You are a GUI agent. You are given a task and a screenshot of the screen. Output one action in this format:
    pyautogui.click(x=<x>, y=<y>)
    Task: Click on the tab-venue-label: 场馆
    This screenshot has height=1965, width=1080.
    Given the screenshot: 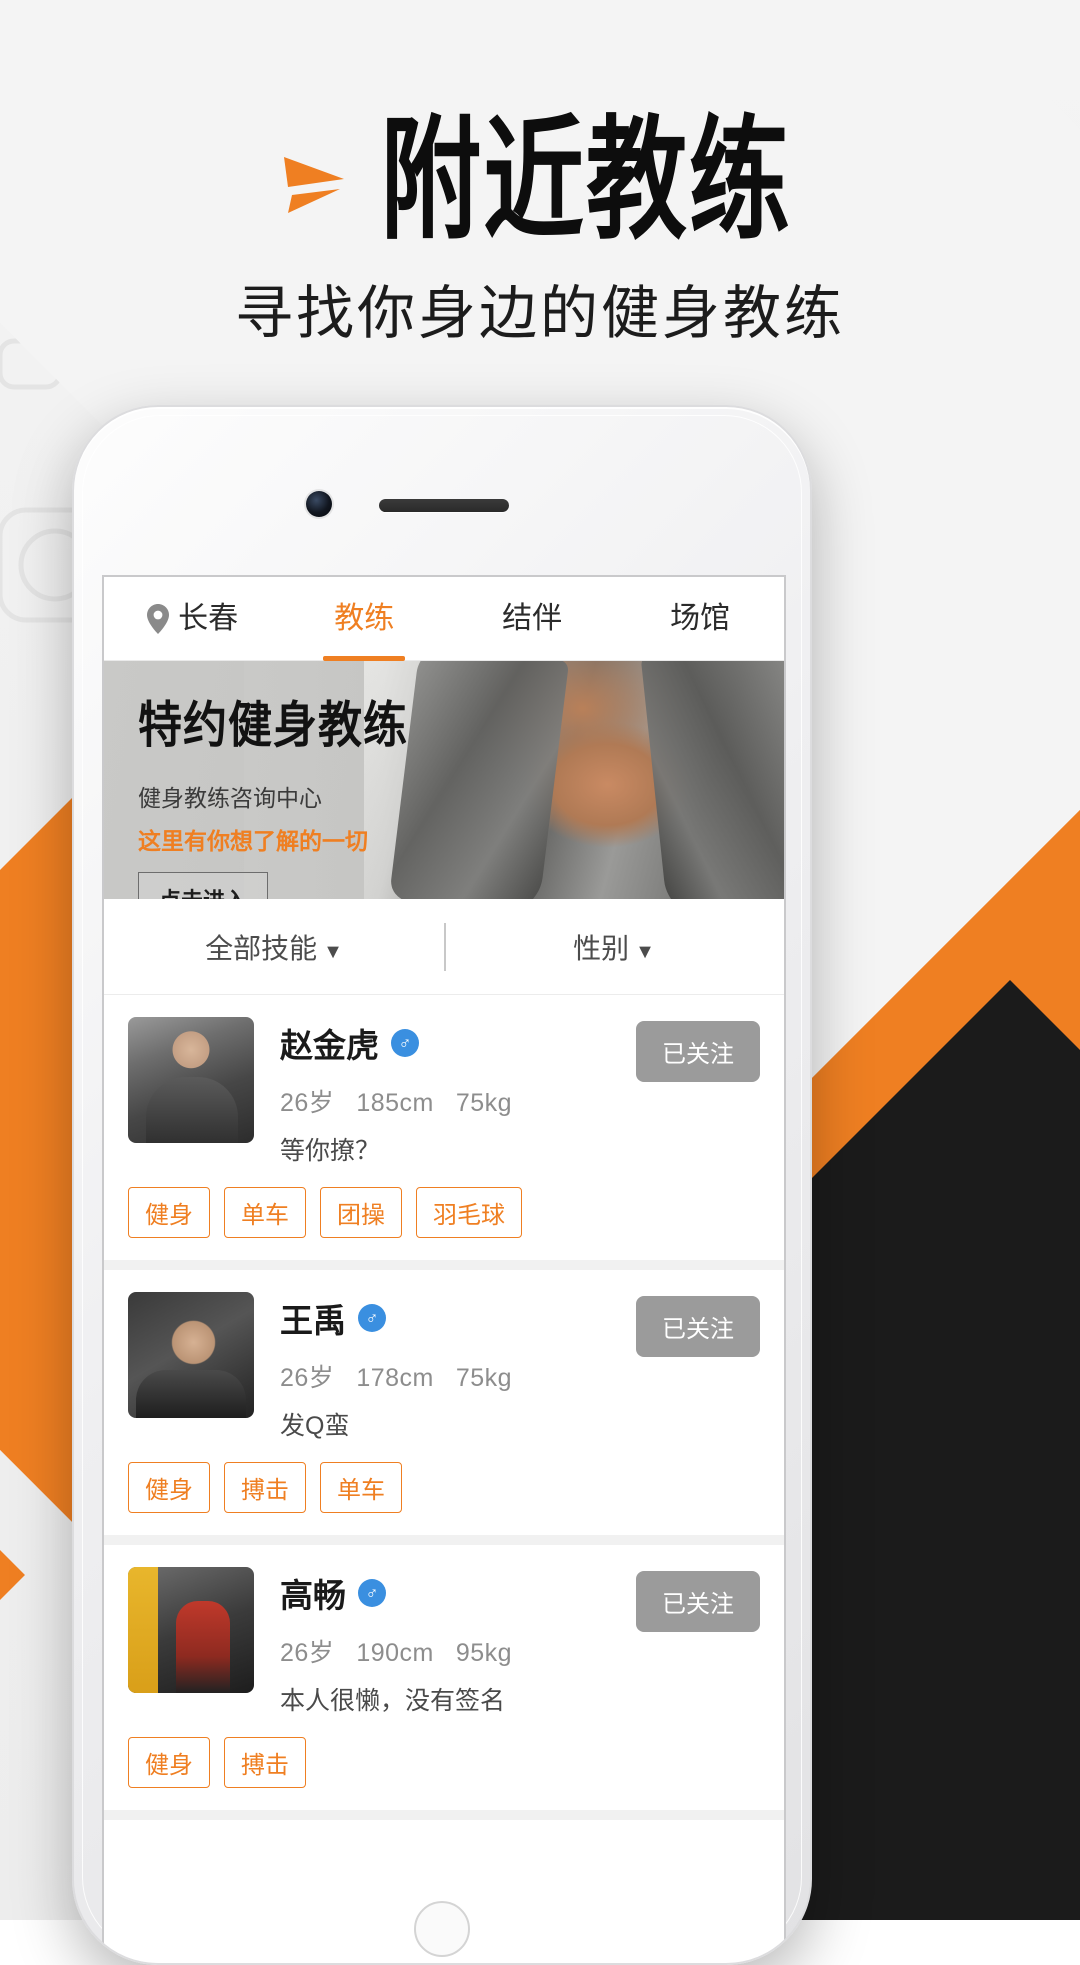 What is the action you would take?
    pyautogui.click(x=700, y=618)
    